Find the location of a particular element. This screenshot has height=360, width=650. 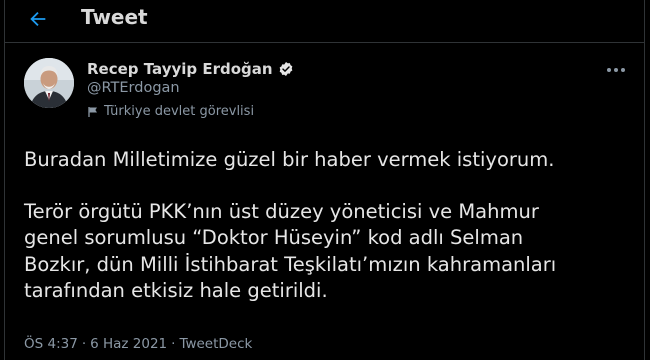

header-divider is located at coordinates (324, 42).